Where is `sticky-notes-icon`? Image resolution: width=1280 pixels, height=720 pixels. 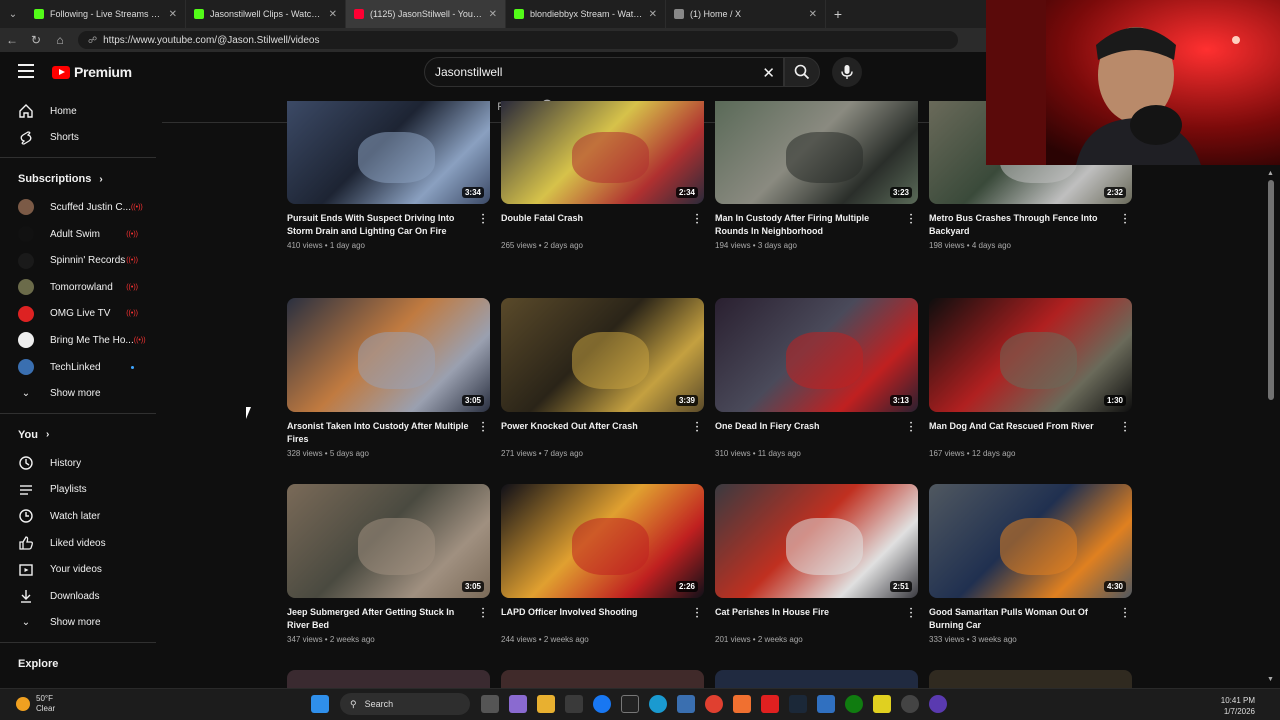 sticky-notes-icon is located at coordinates (882, 704).